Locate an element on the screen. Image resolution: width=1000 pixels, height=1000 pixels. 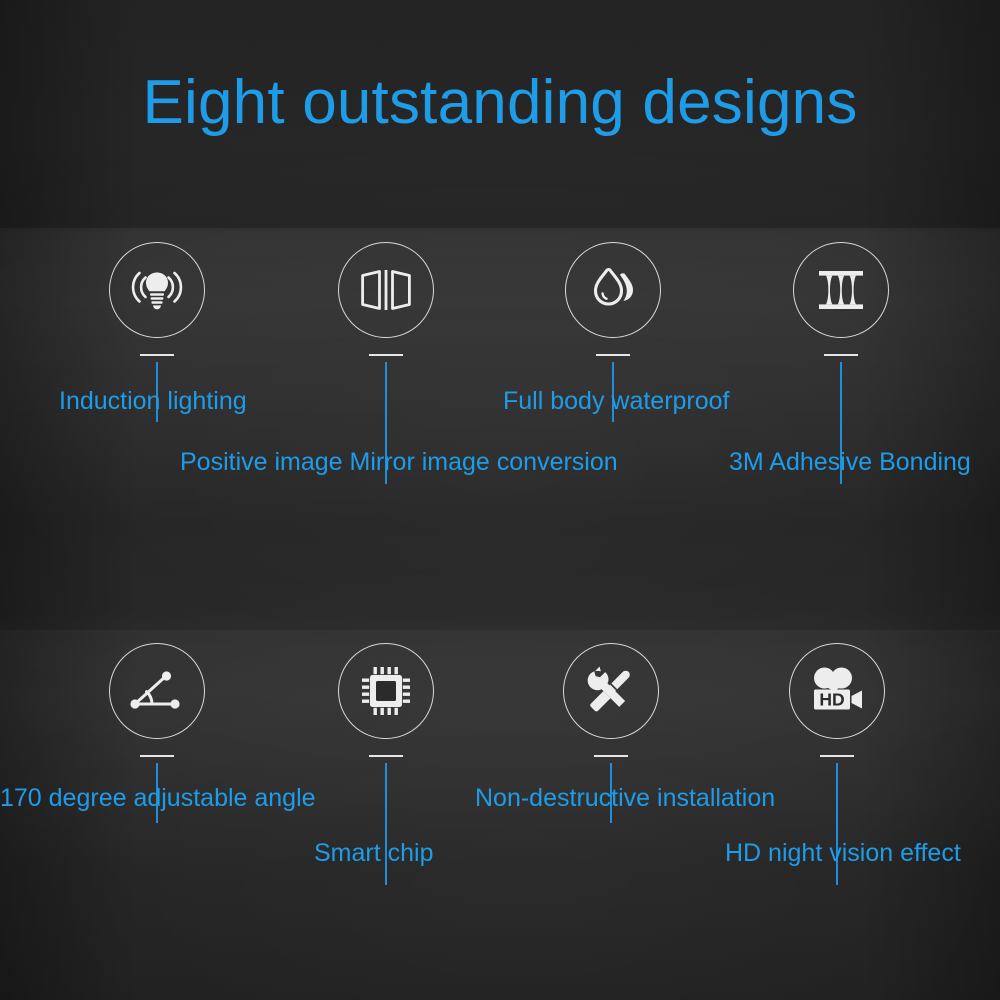
feature-adhesive-bonding is located at coordinates (841, 363).